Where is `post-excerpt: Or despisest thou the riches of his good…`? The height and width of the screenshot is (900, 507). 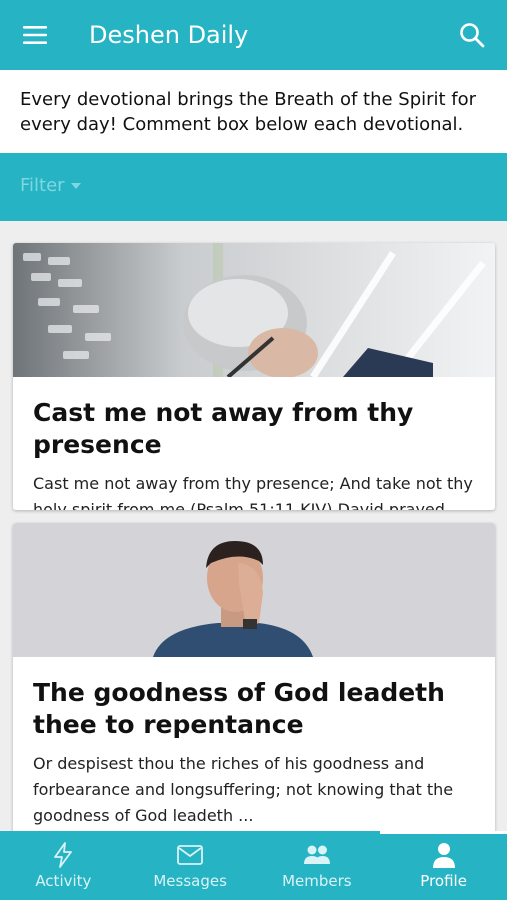 post-excerpt: Or despisest thou the riches of his good… is located at coordinates (243, 789).